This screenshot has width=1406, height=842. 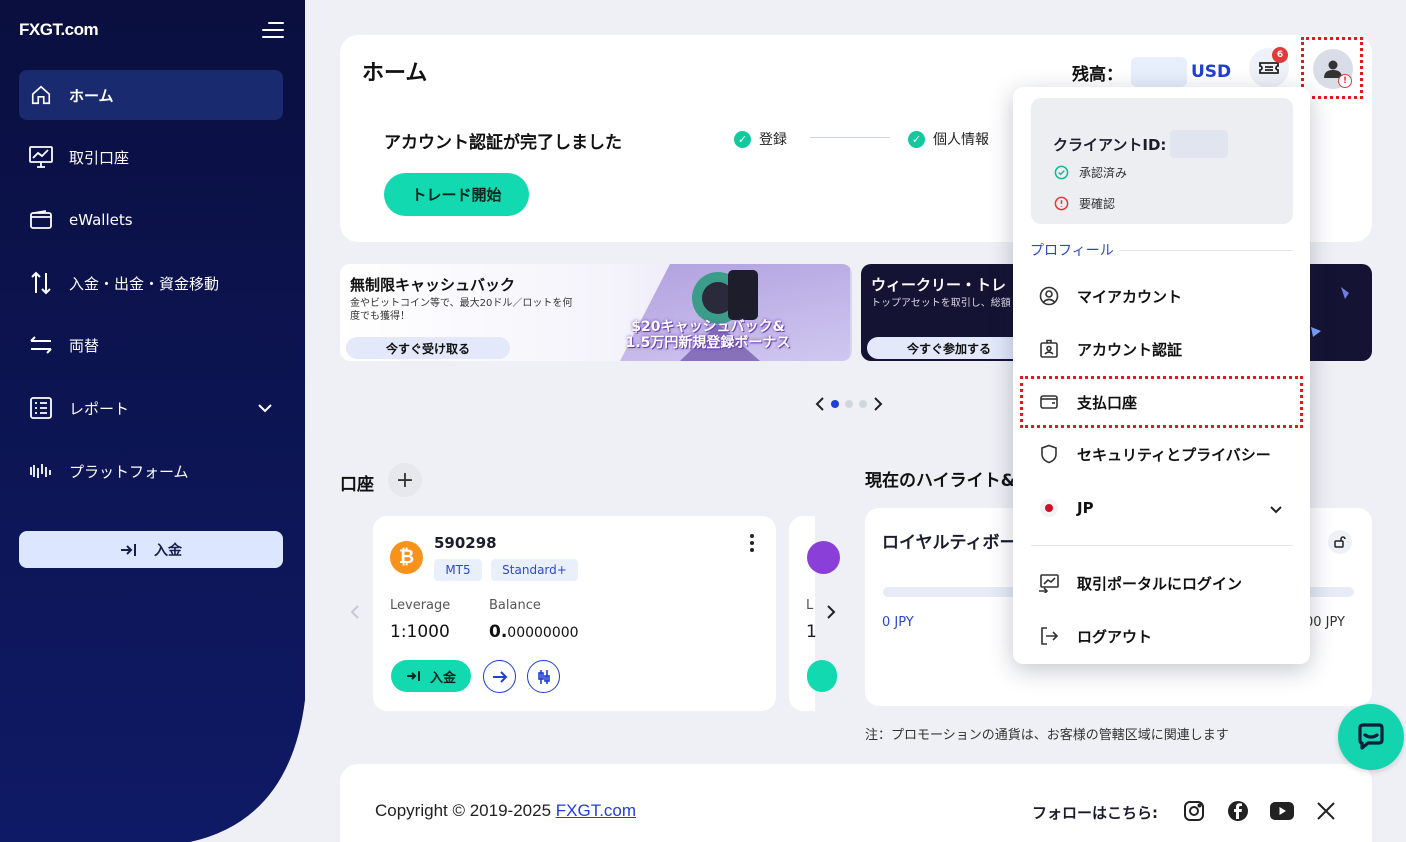 What do you see at coordinates (1163, 454) in the screenshot?
I see `menu-security-privacy: セキュリティとプライバシー` at bounding box center [1163, 454].